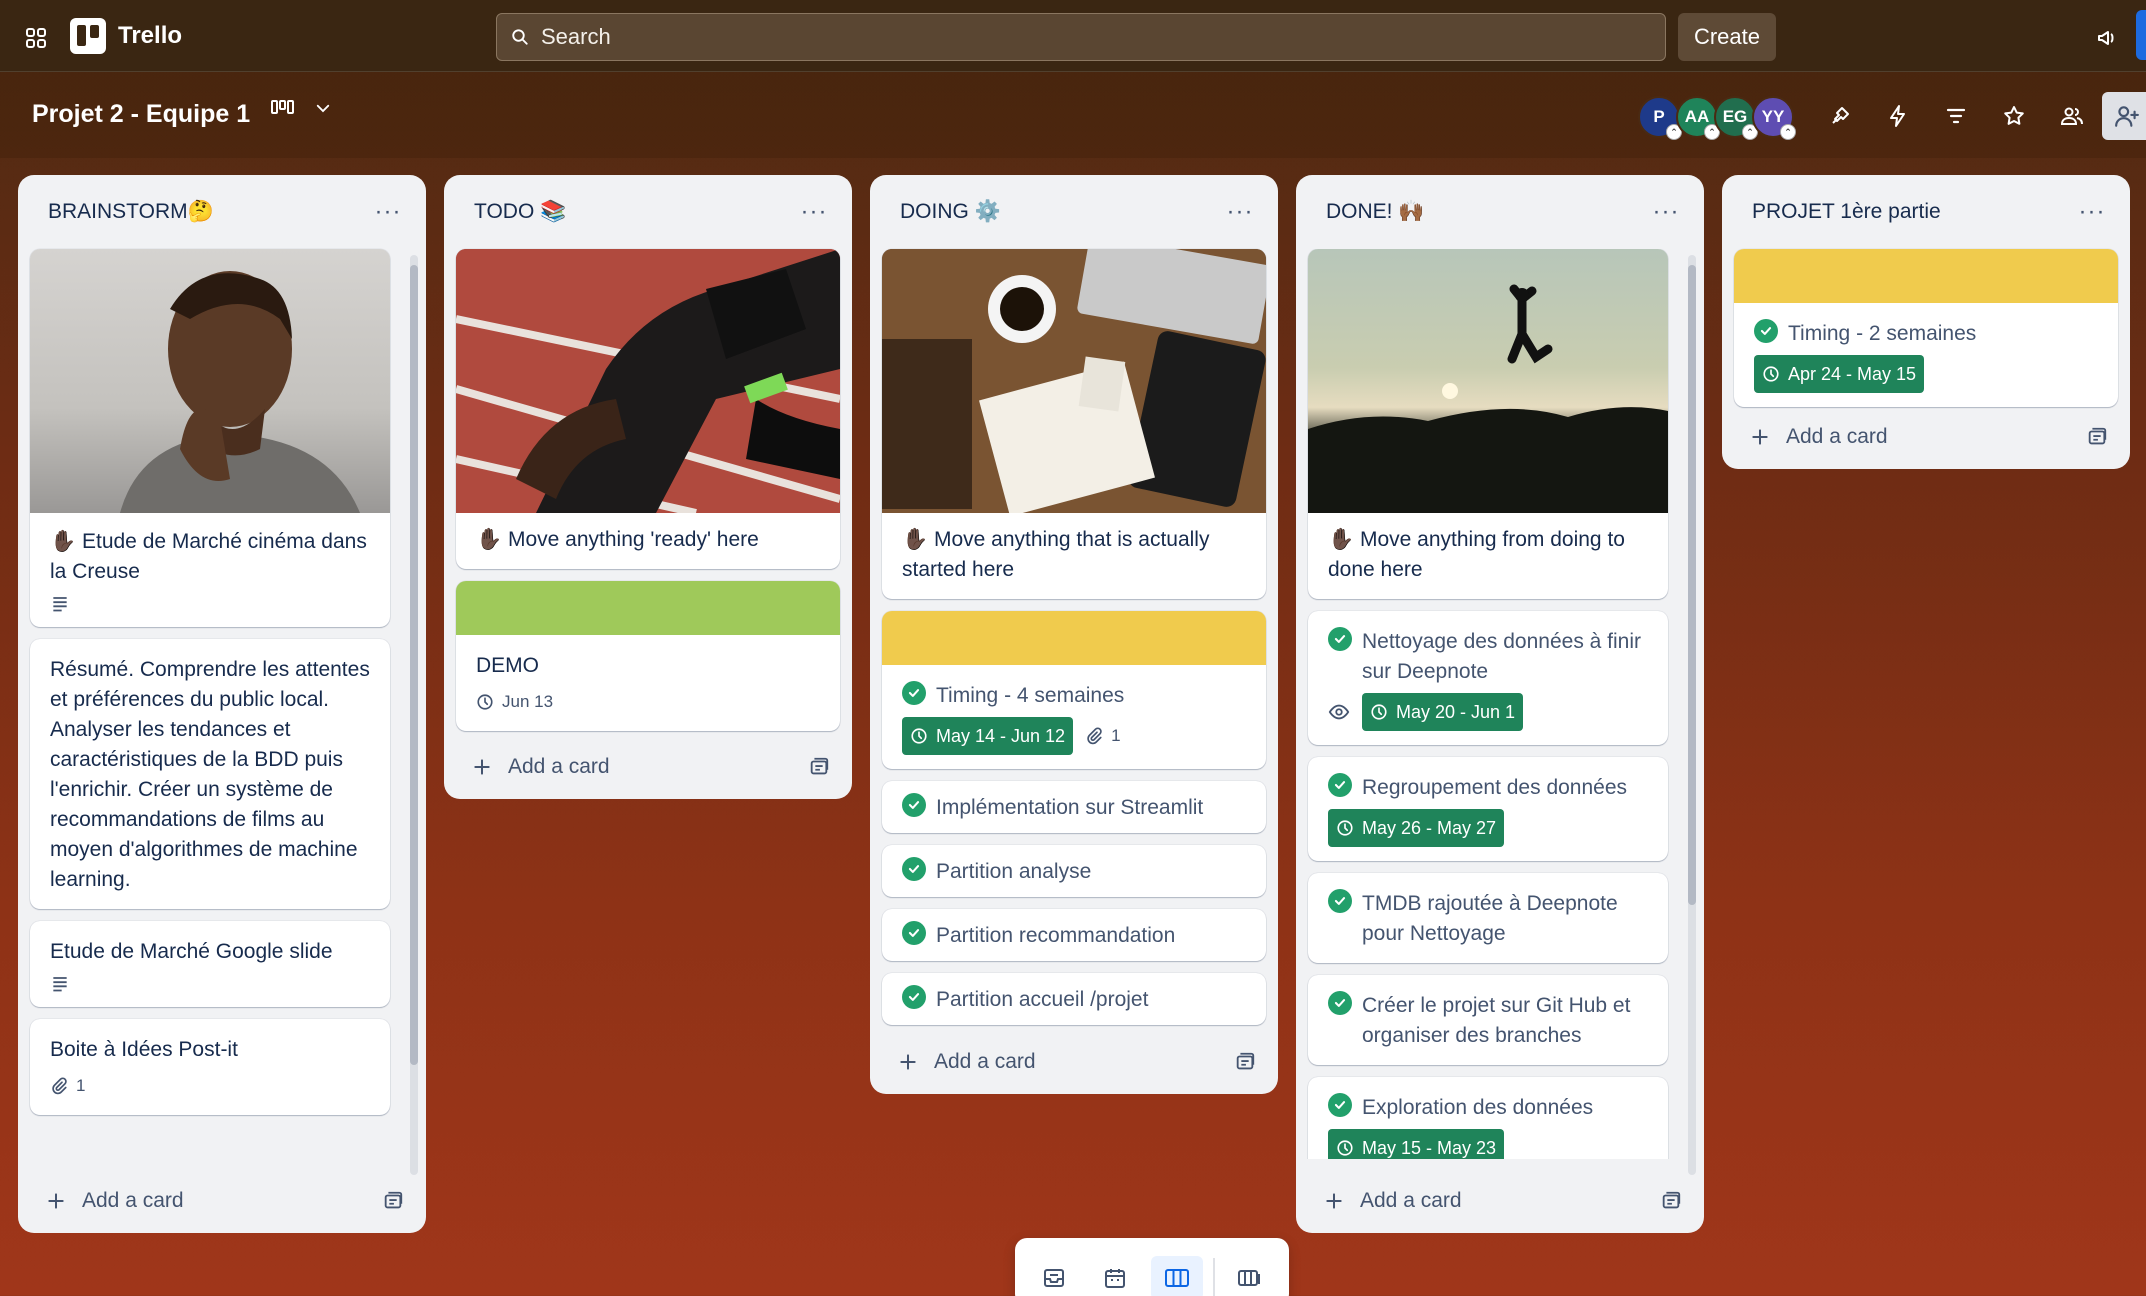 The image size is (2146, 1296). Describe the element at coordinates (210, 438) in the screenshot. I see `card: ✋🏿 Etude de Marché cinéma dans la Creuse` at that location.